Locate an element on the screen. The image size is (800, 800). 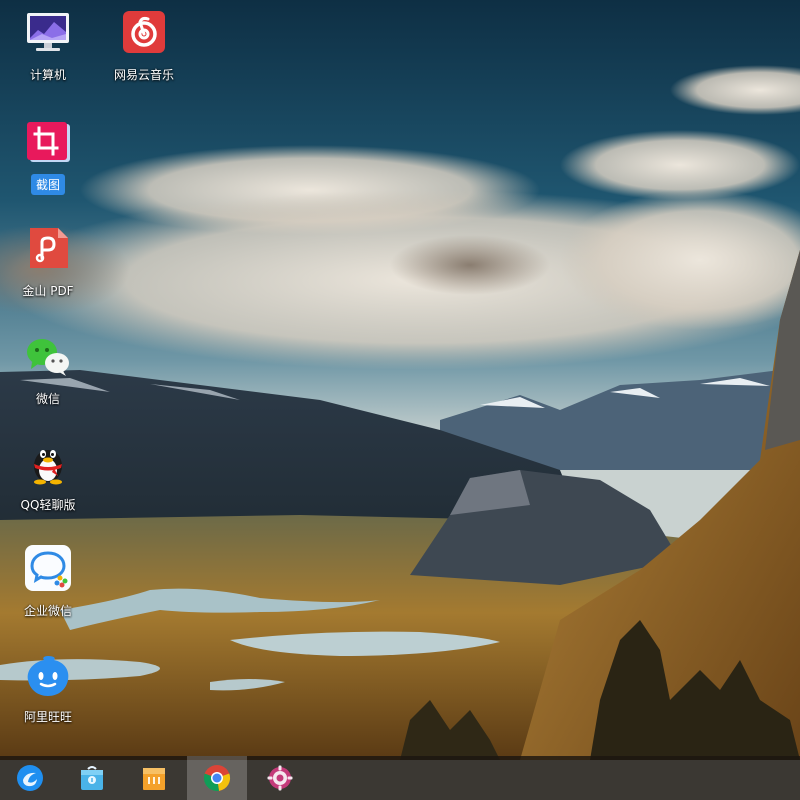
desktop-icon-kingsoft-pdf: 金山 PDF is located at coordinates (48, 268).